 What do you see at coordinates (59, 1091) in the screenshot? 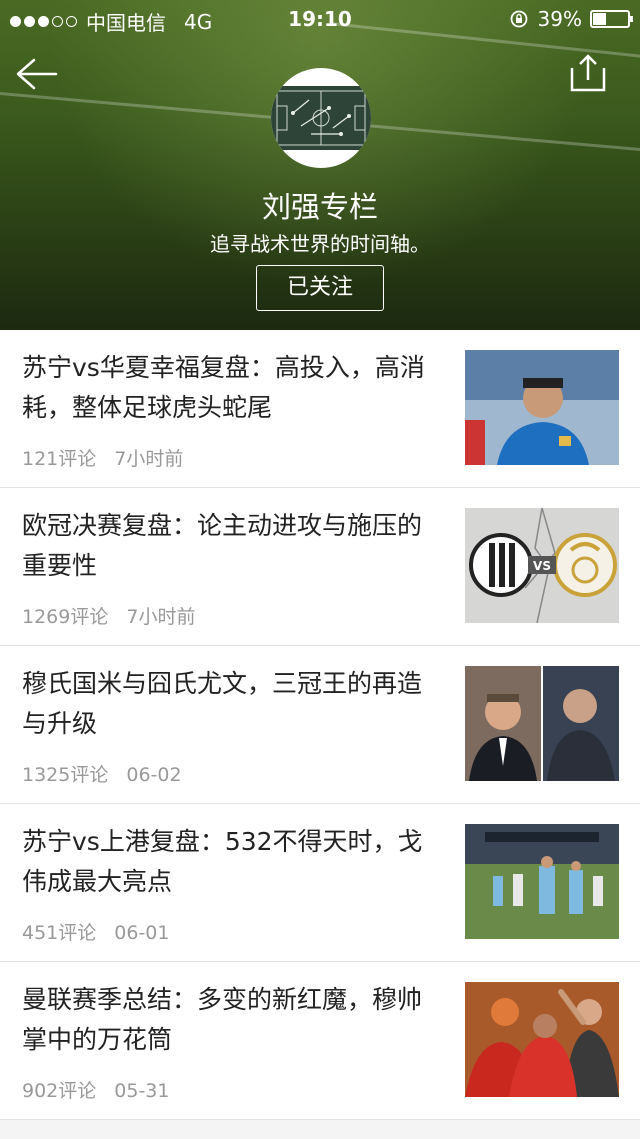
I see `comment-count: 902评论` at bounding box center [59, 1091].